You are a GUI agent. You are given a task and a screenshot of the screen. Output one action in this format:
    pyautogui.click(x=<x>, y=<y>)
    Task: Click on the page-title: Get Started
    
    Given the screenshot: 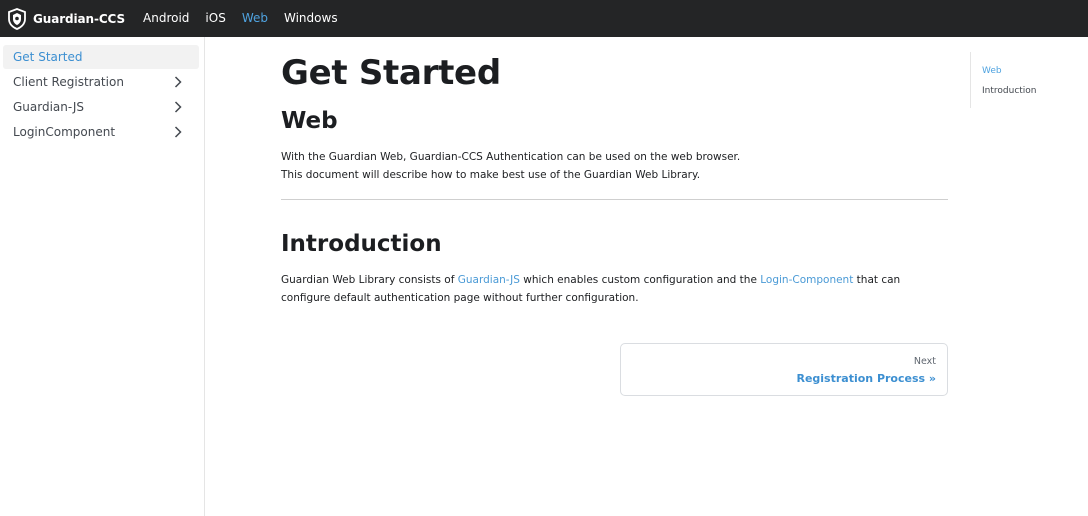 What is the action you would take?
    pyautogui.click(x=391, y=73)
    